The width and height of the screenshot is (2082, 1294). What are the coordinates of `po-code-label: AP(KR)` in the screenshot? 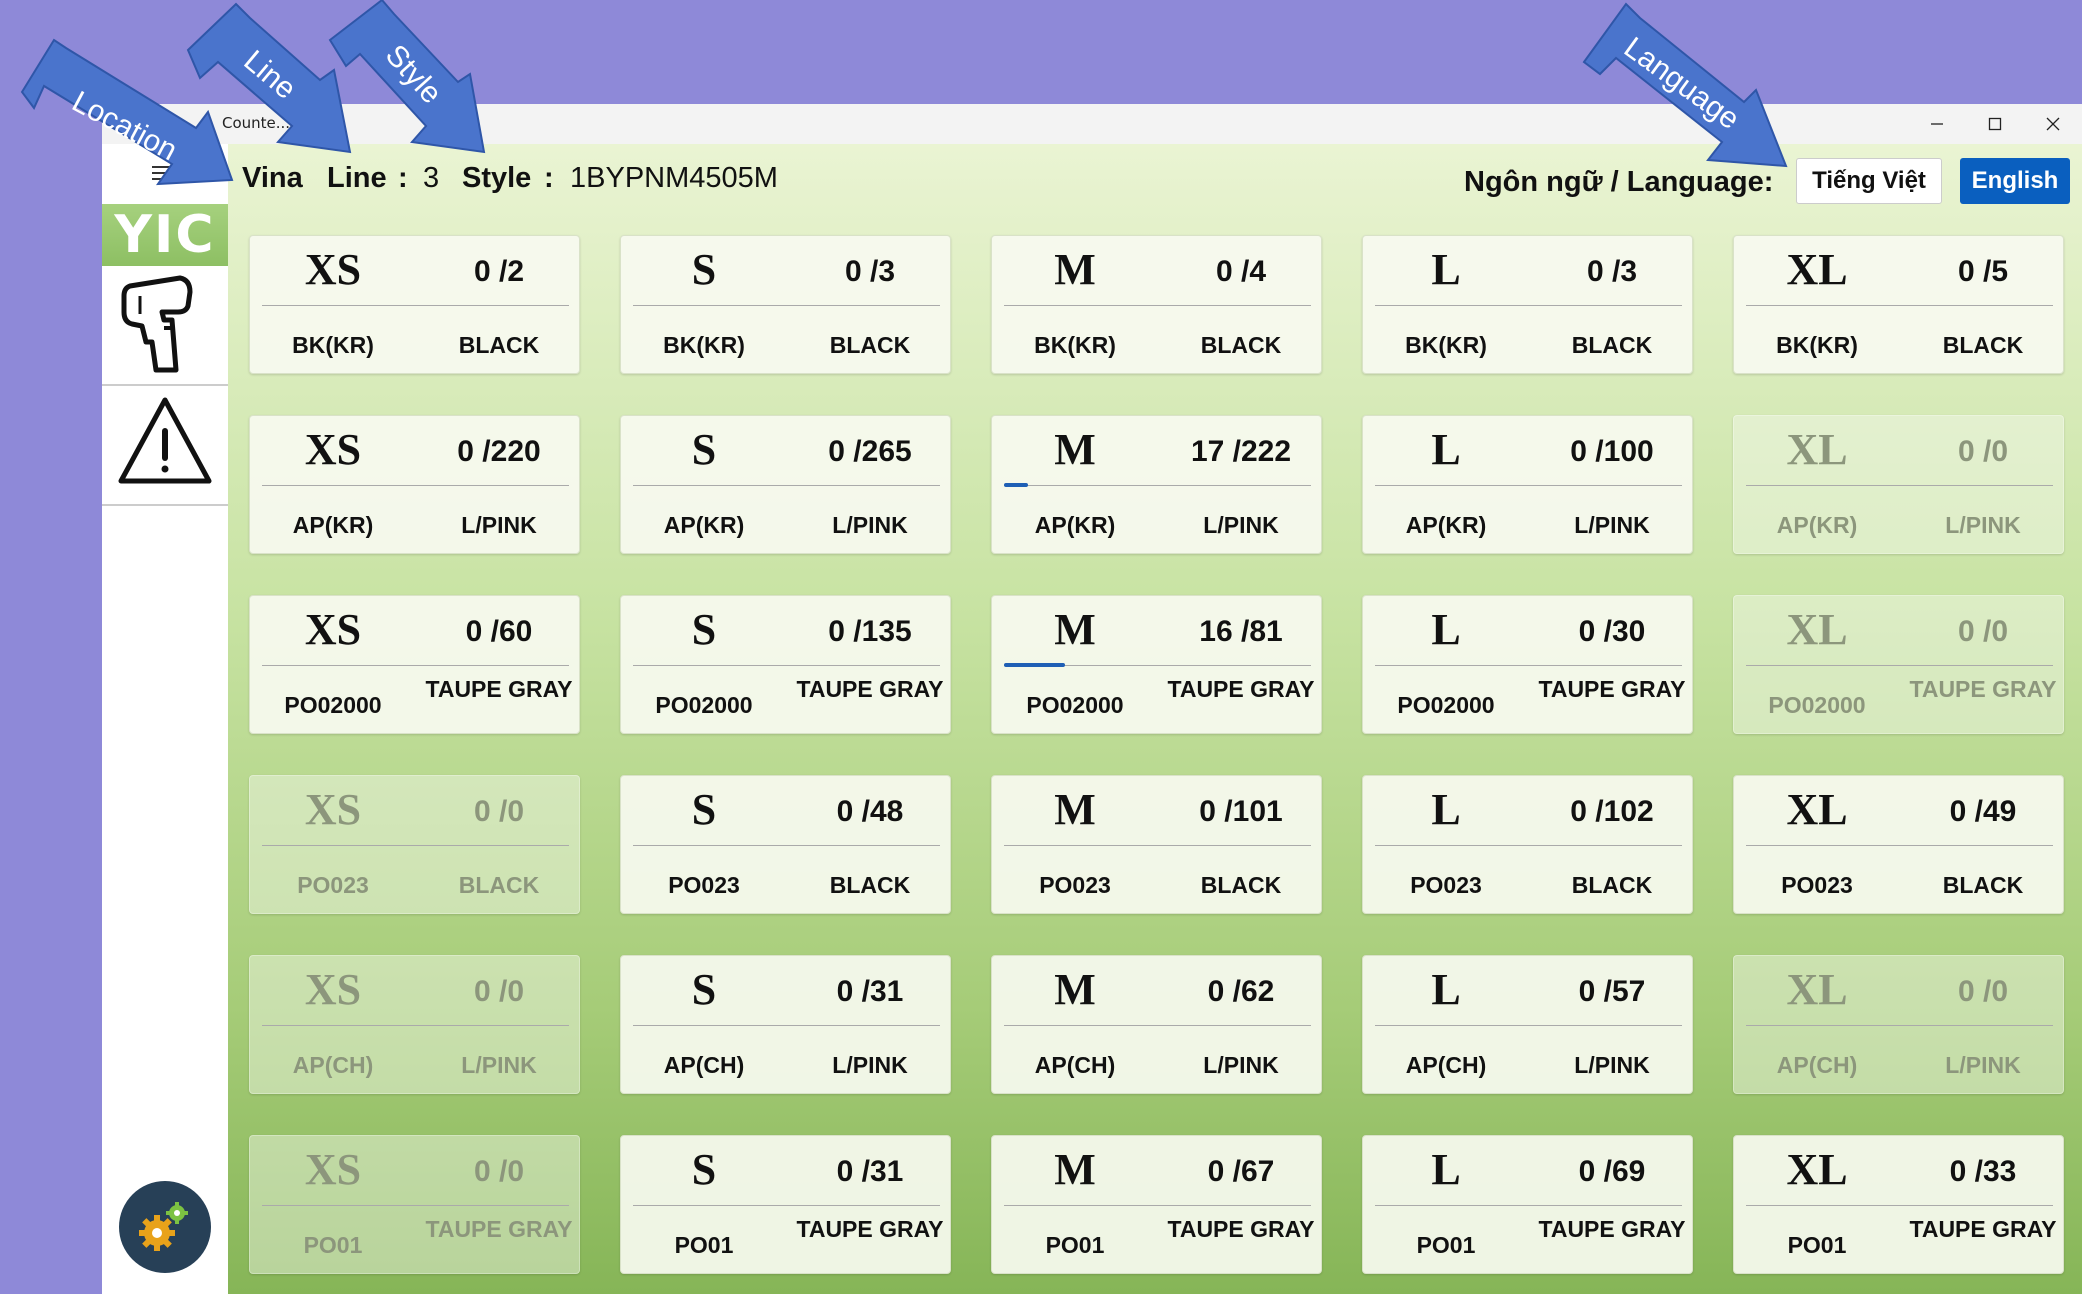 It's located at (704, 525).